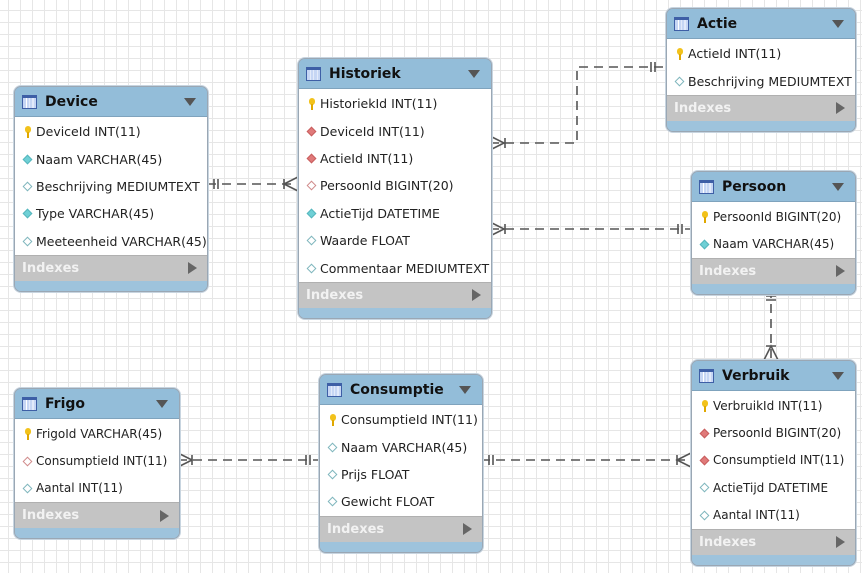 Image resolution: width=862 pixels, height=573 pixels. Describe the element at coordinates (111, 241) in the screenshot. I see `column-row: Meeteenheid VARCHAR(45)` at that location.